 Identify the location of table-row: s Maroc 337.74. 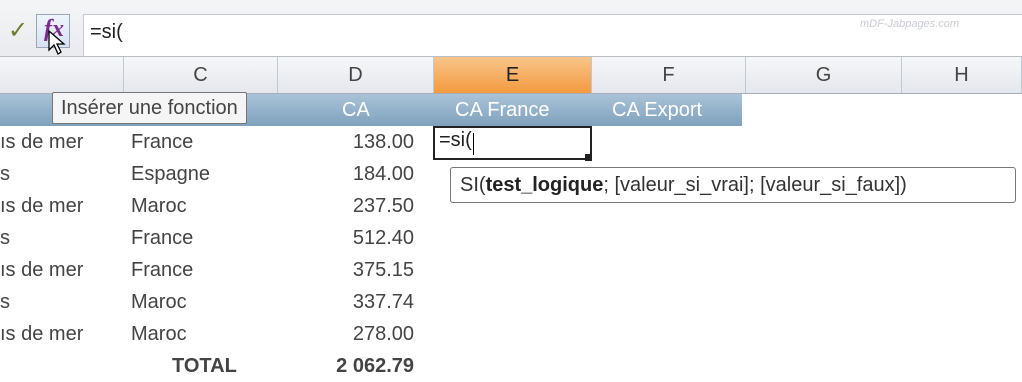
(371, 302).